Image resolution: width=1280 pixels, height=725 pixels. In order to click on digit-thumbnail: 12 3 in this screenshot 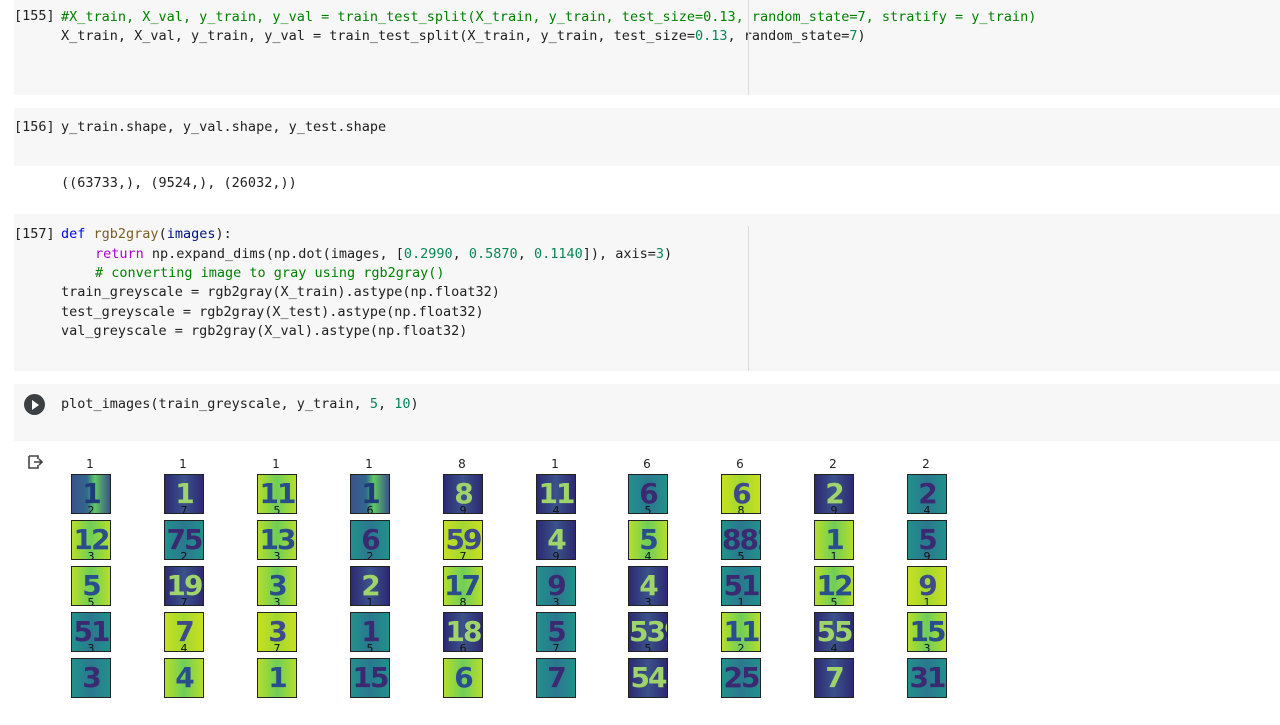, I will do `click(91, 540)`.